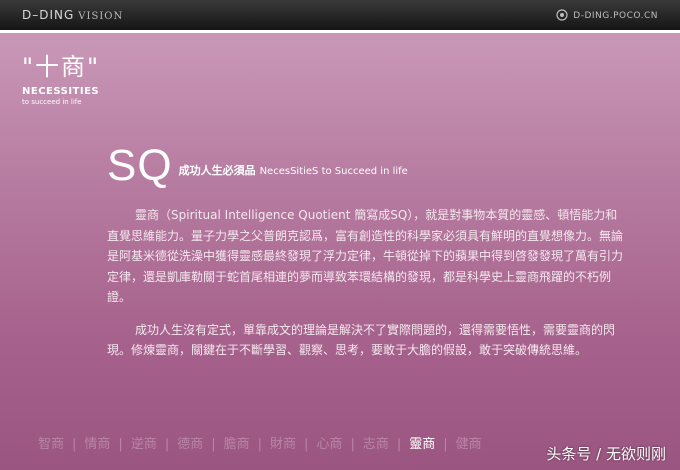 This screenshot has width=680, height=470. What do you see at coordinates (615, 16) in the screenshot?
I see `site-url: D-DING.POCO.CN` at bounding box center [615, 16].